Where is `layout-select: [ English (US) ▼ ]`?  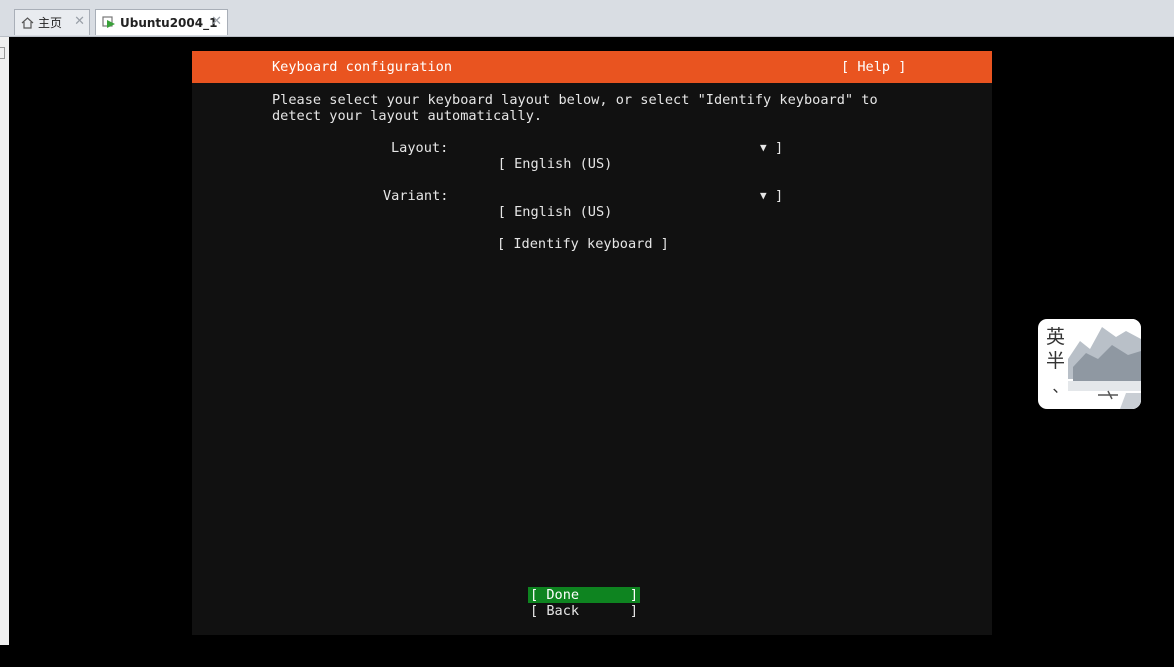
layout-select: [ English (US) ▼ ] is located at coordinates (625, 156).